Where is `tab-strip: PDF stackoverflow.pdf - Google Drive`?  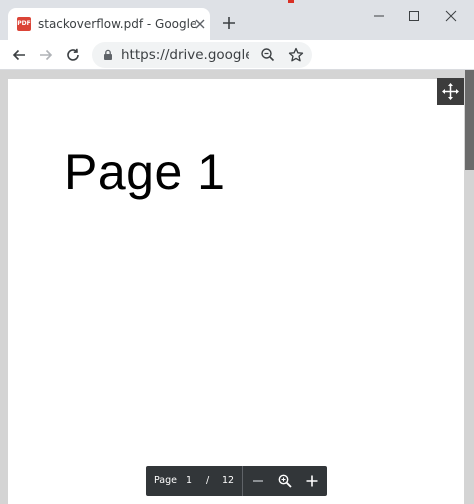 tab-strip: PDF stackoverflow.pdf - Google Drive is located at coordinates (237, 20).